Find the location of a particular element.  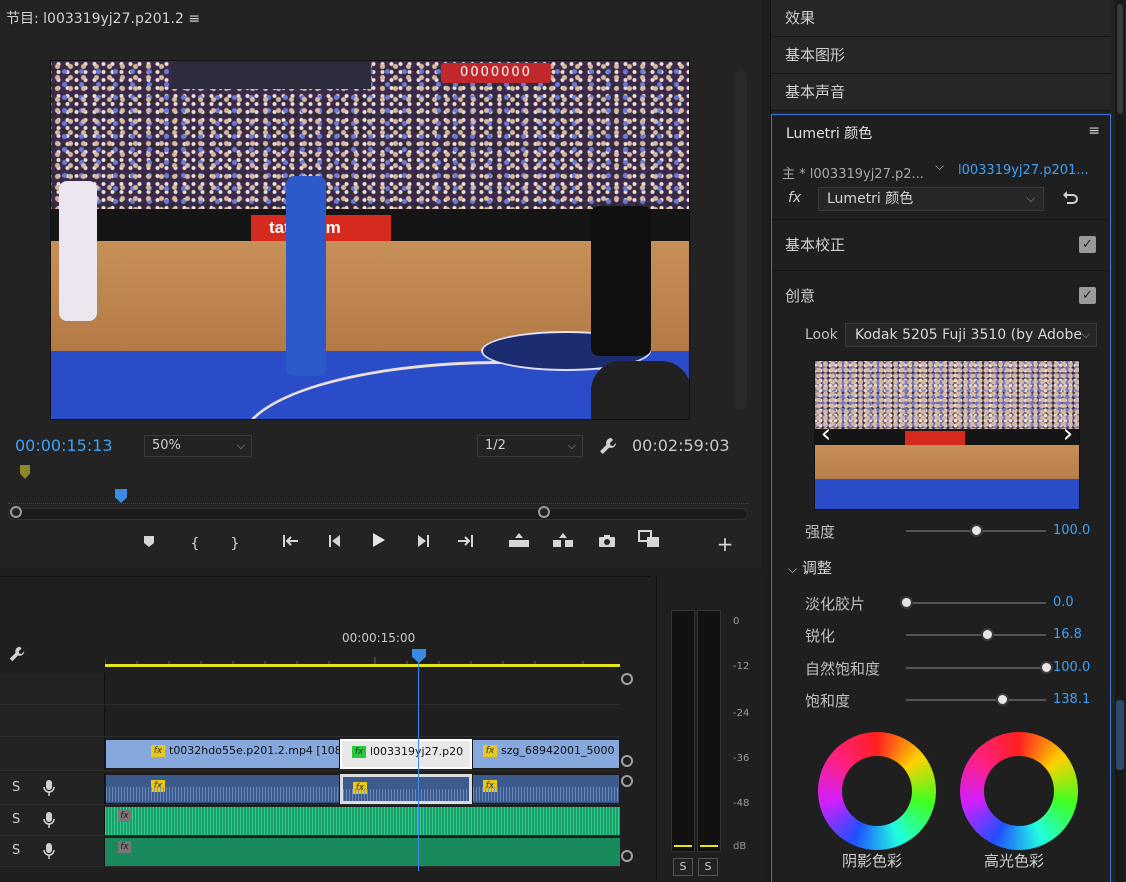

video-clip: fx szg_68942001_5000 is located at coordinates (546, 754).